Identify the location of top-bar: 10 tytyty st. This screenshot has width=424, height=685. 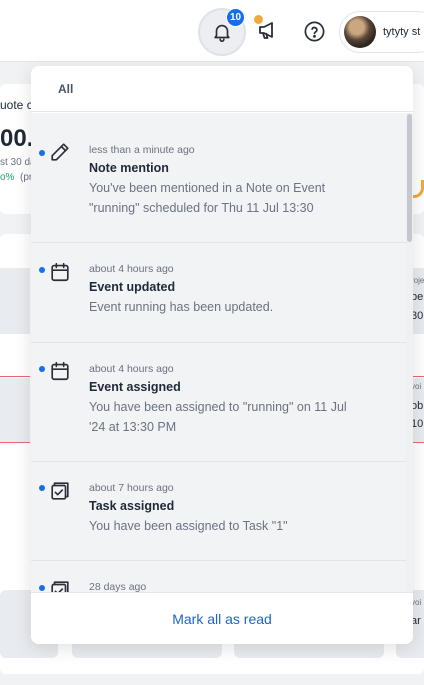
(212, 31).